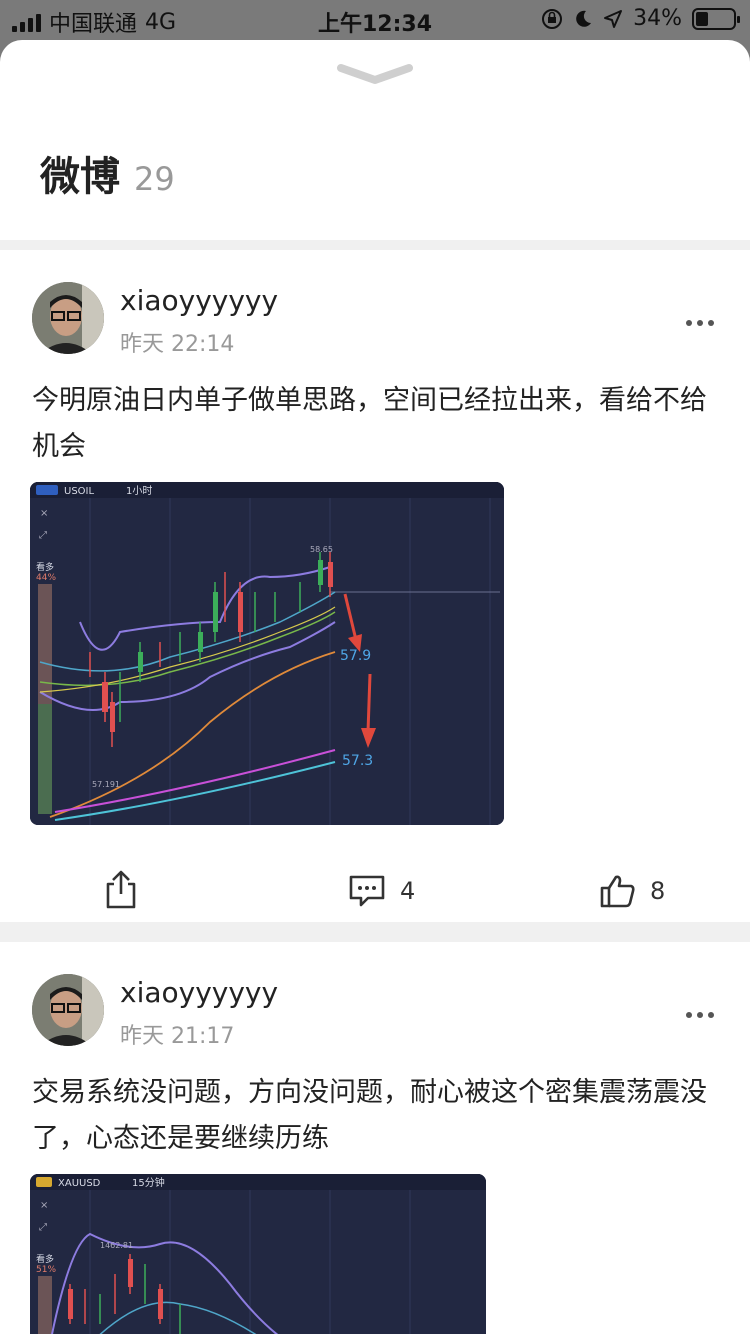 The image size is (750, 1334). I want to click on chart-side-pct: 44%, so click(46, 578).